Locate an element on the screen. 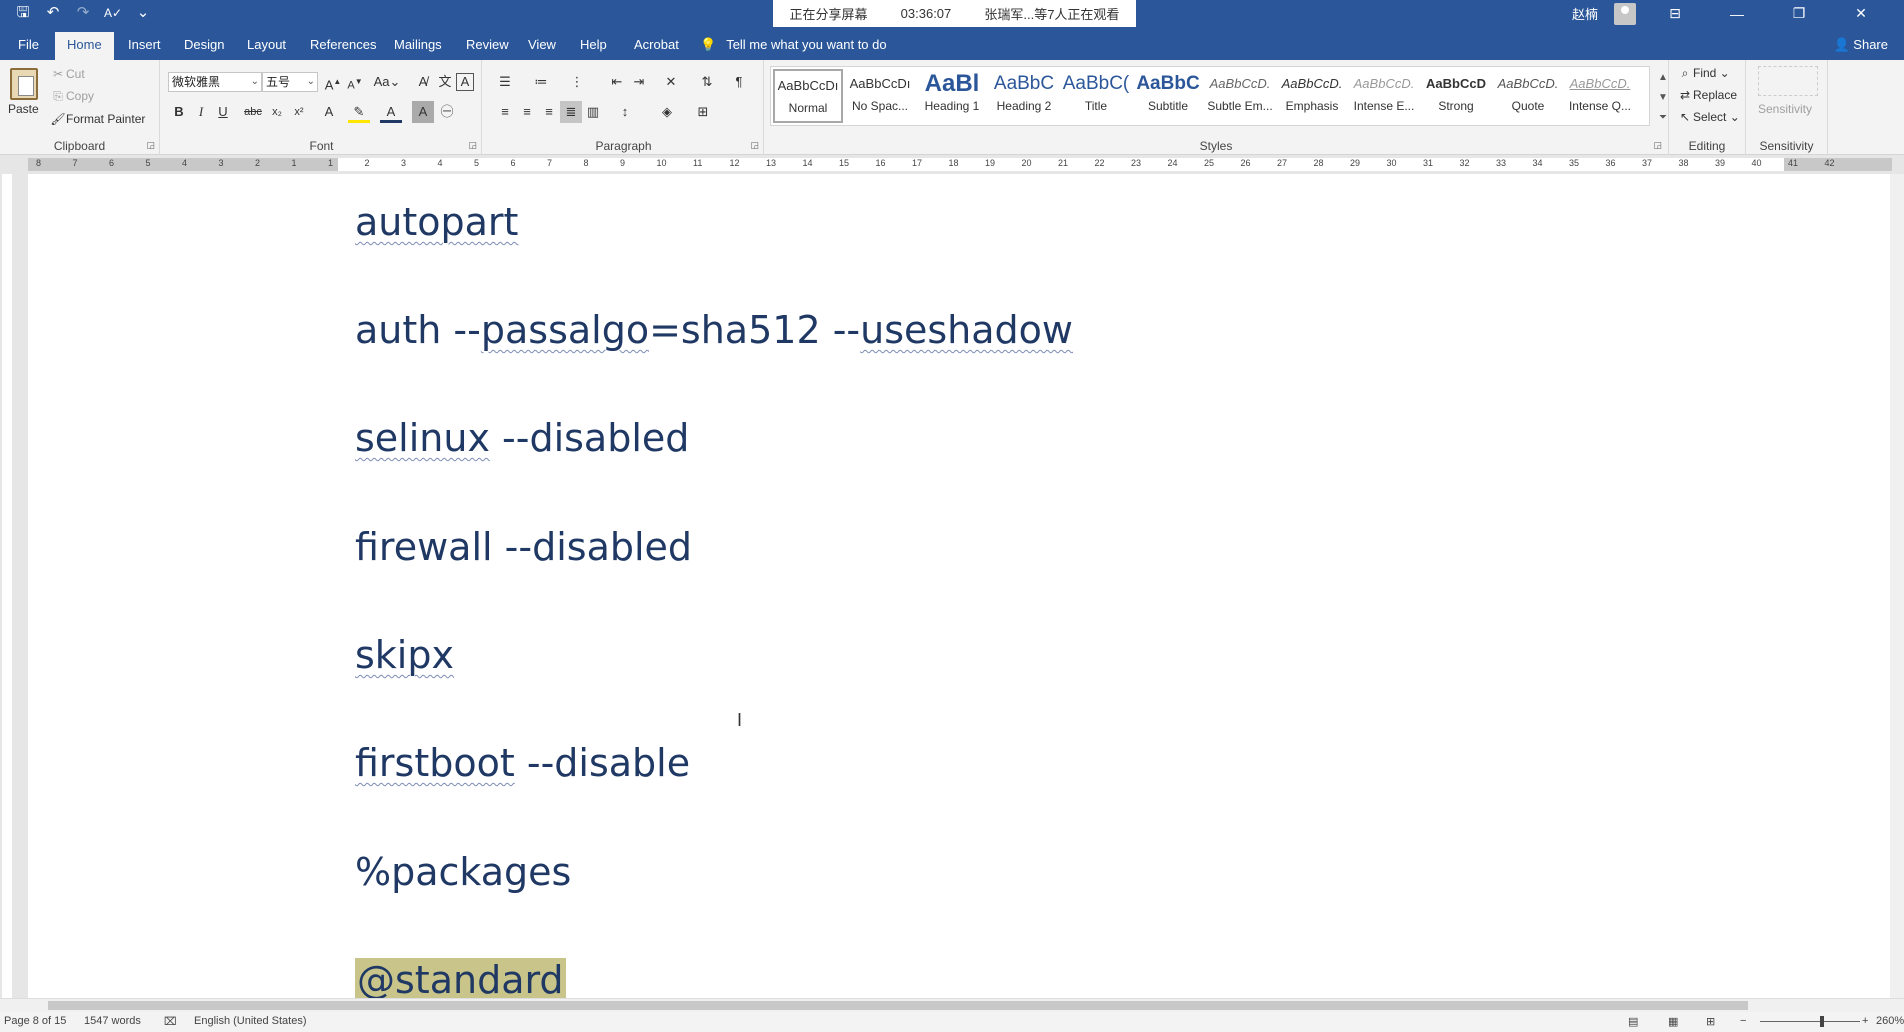 The image size is (1904, 1032). gallery-more-icon: ⏷ is located at coordinates (1663, 117).